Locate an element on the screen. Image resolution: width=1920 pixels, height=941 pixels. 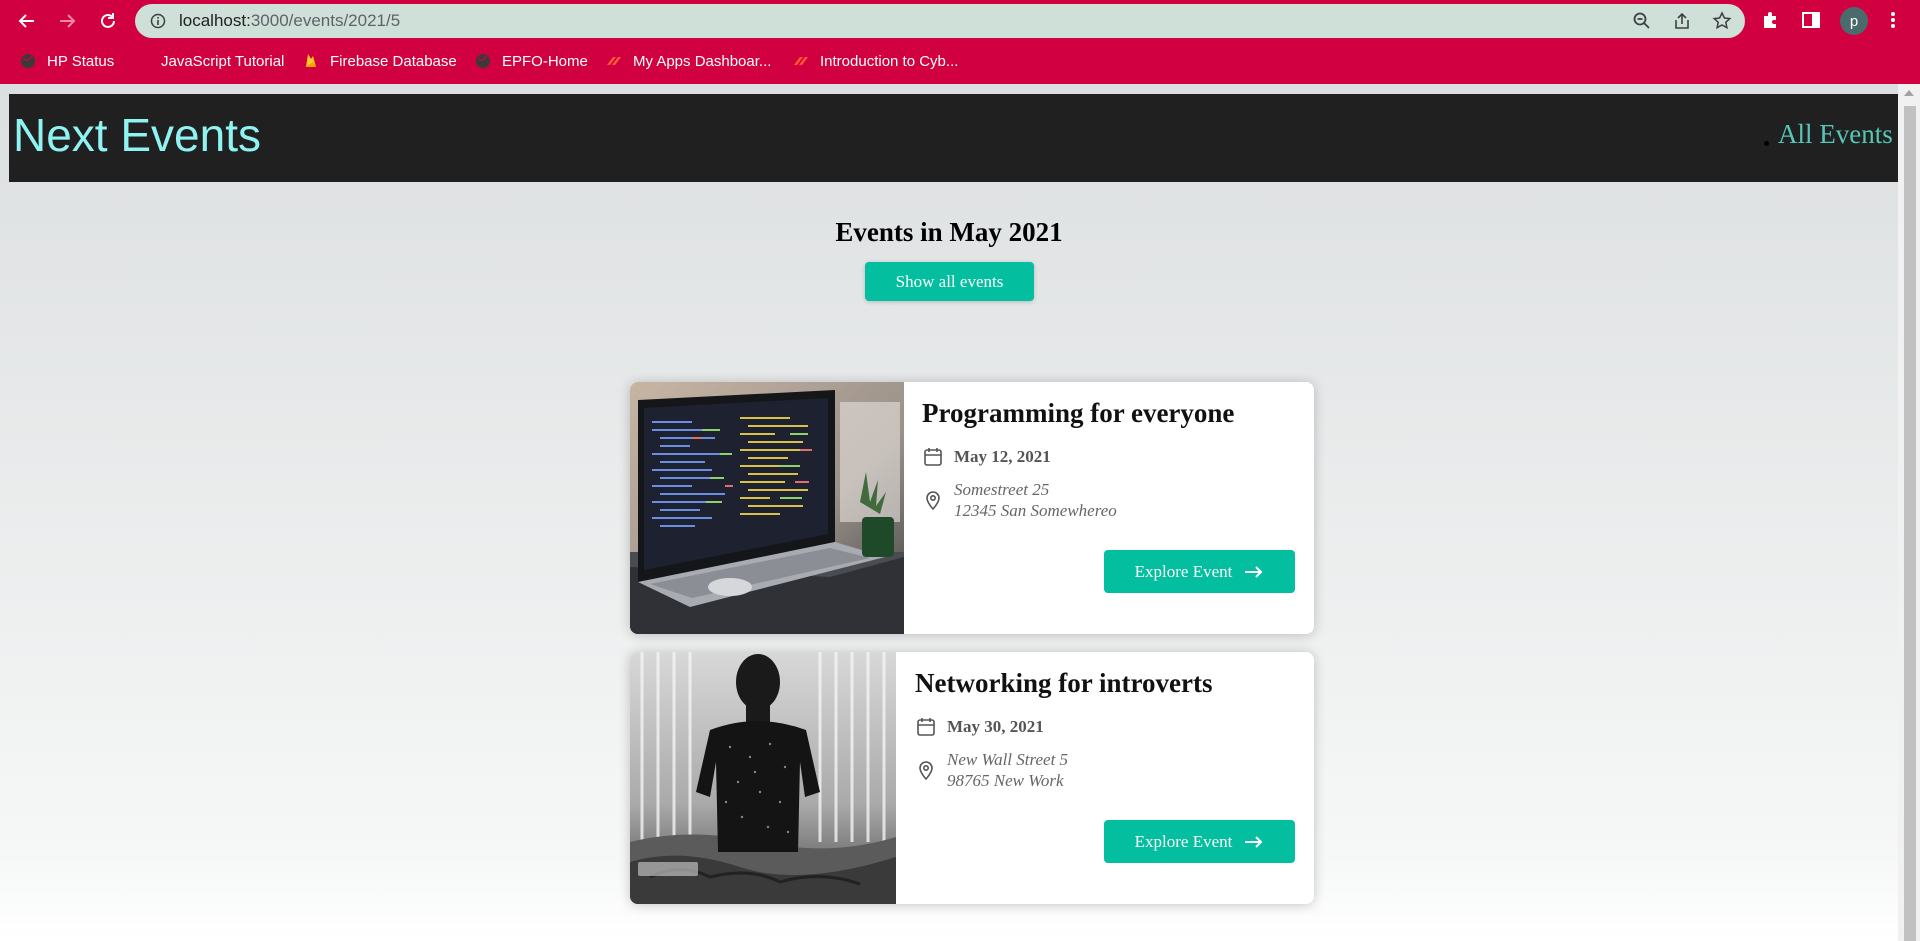
scrollbar-thumb is located at coordinates (1910, 523).